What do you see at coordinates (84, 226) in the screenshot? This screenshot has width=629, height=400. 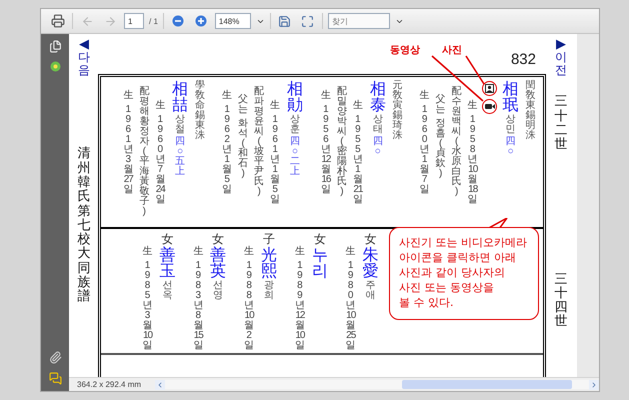 I see `book-title: 清州韓氏第七校大同族譜` at bounding box center [84, 226].